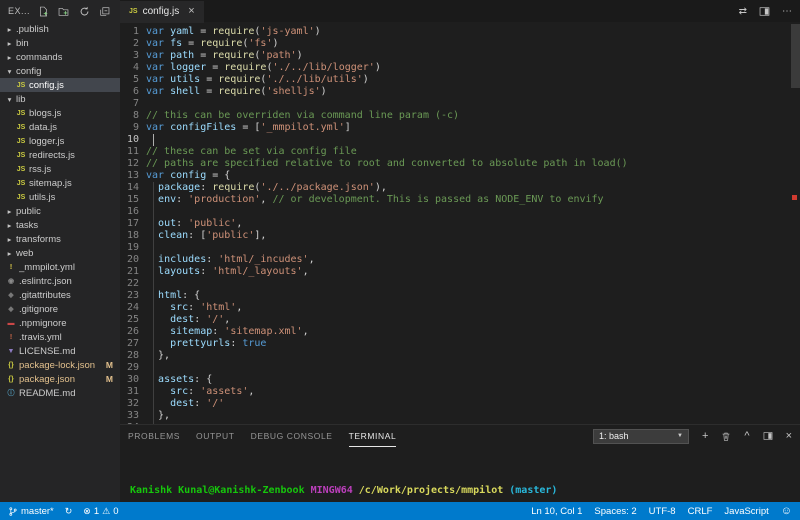 The height and width of the screenshot is (520, 800). Describe the element at coordinates (726, 436) in the screenshot. I see `kill-terminal-icon` at that location.